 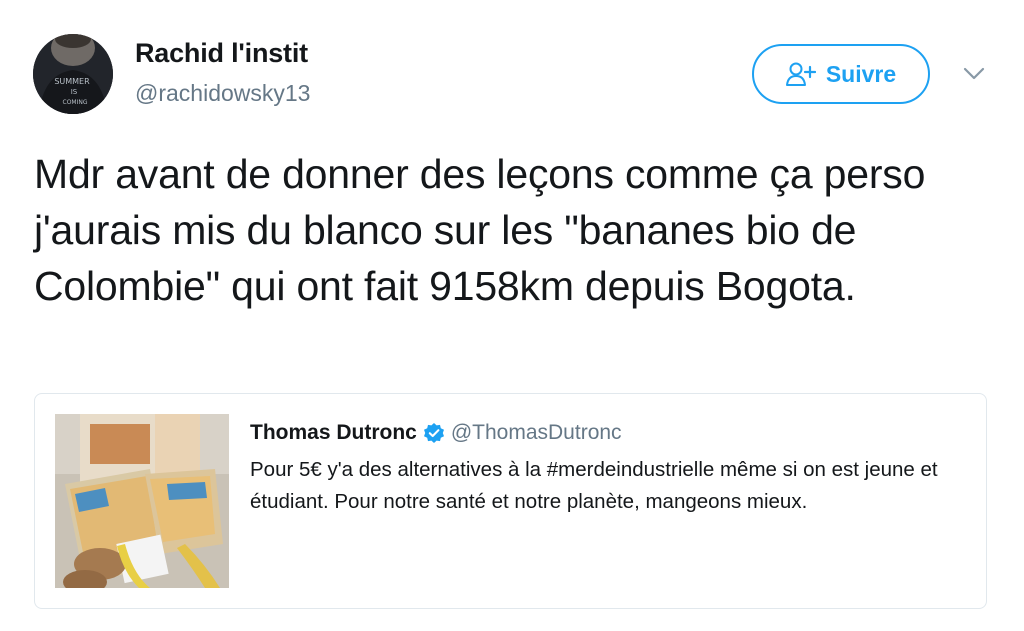 I want to click on avatar: SUMMER IS COMING, so click(x=73, y=74).